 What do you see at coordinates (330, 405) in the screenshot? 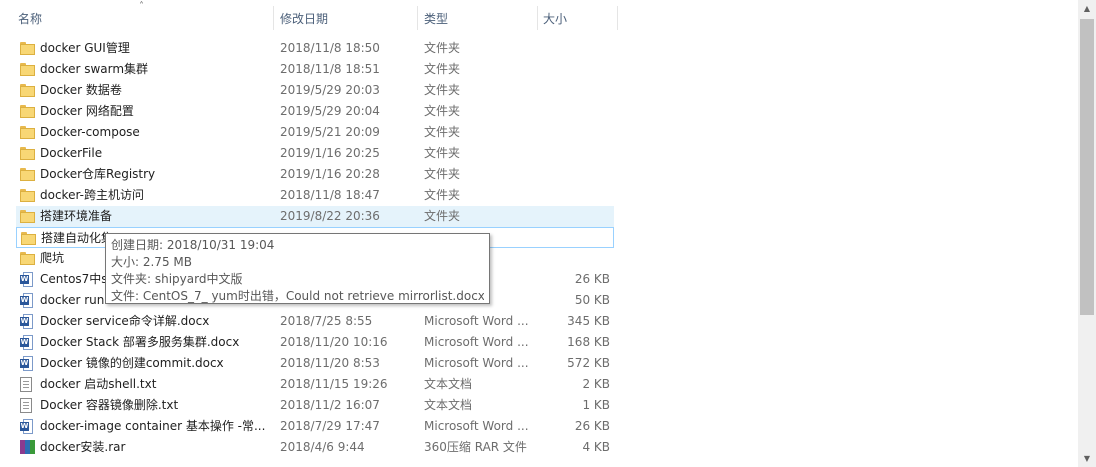
I see `file-modified-date: 2018/11/2 16:07` at bounding box center [330, 405].